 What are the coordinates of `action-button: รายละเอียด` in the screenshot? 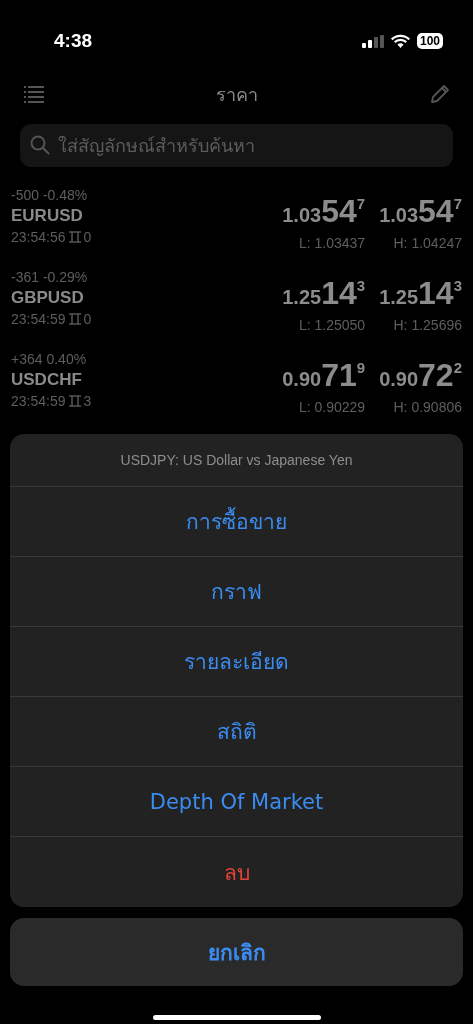 It's located at (236, 662).